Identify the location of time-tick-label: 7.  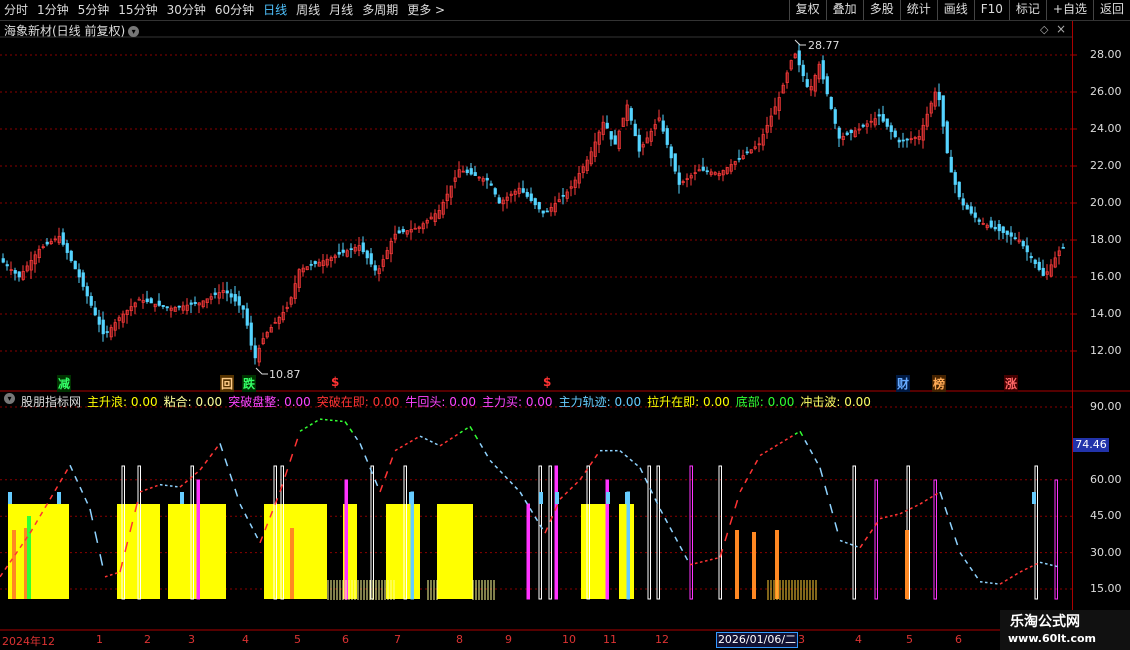
(397, 639).